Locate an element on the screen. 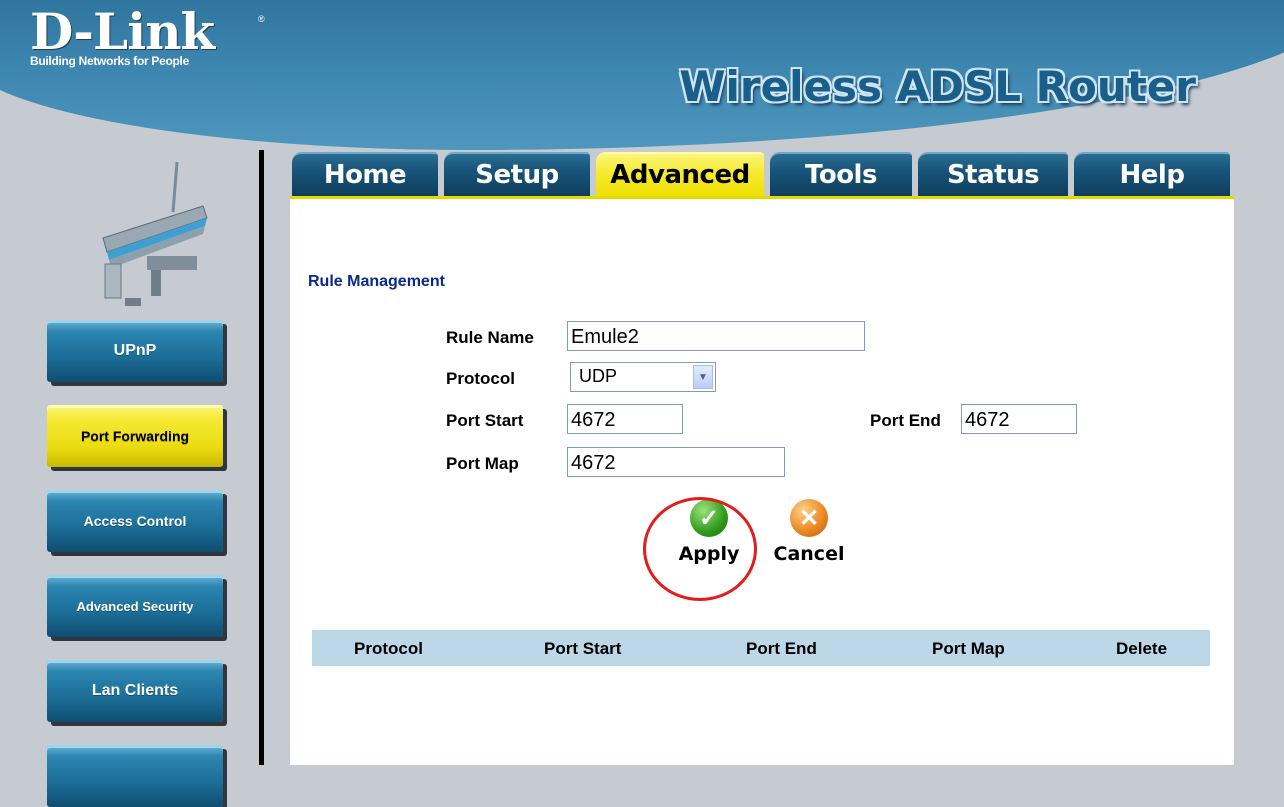 The width and height of the screenshot is (1284, 807). sidebar-item-access-control: Access Control is located at coordinates (135, 521).